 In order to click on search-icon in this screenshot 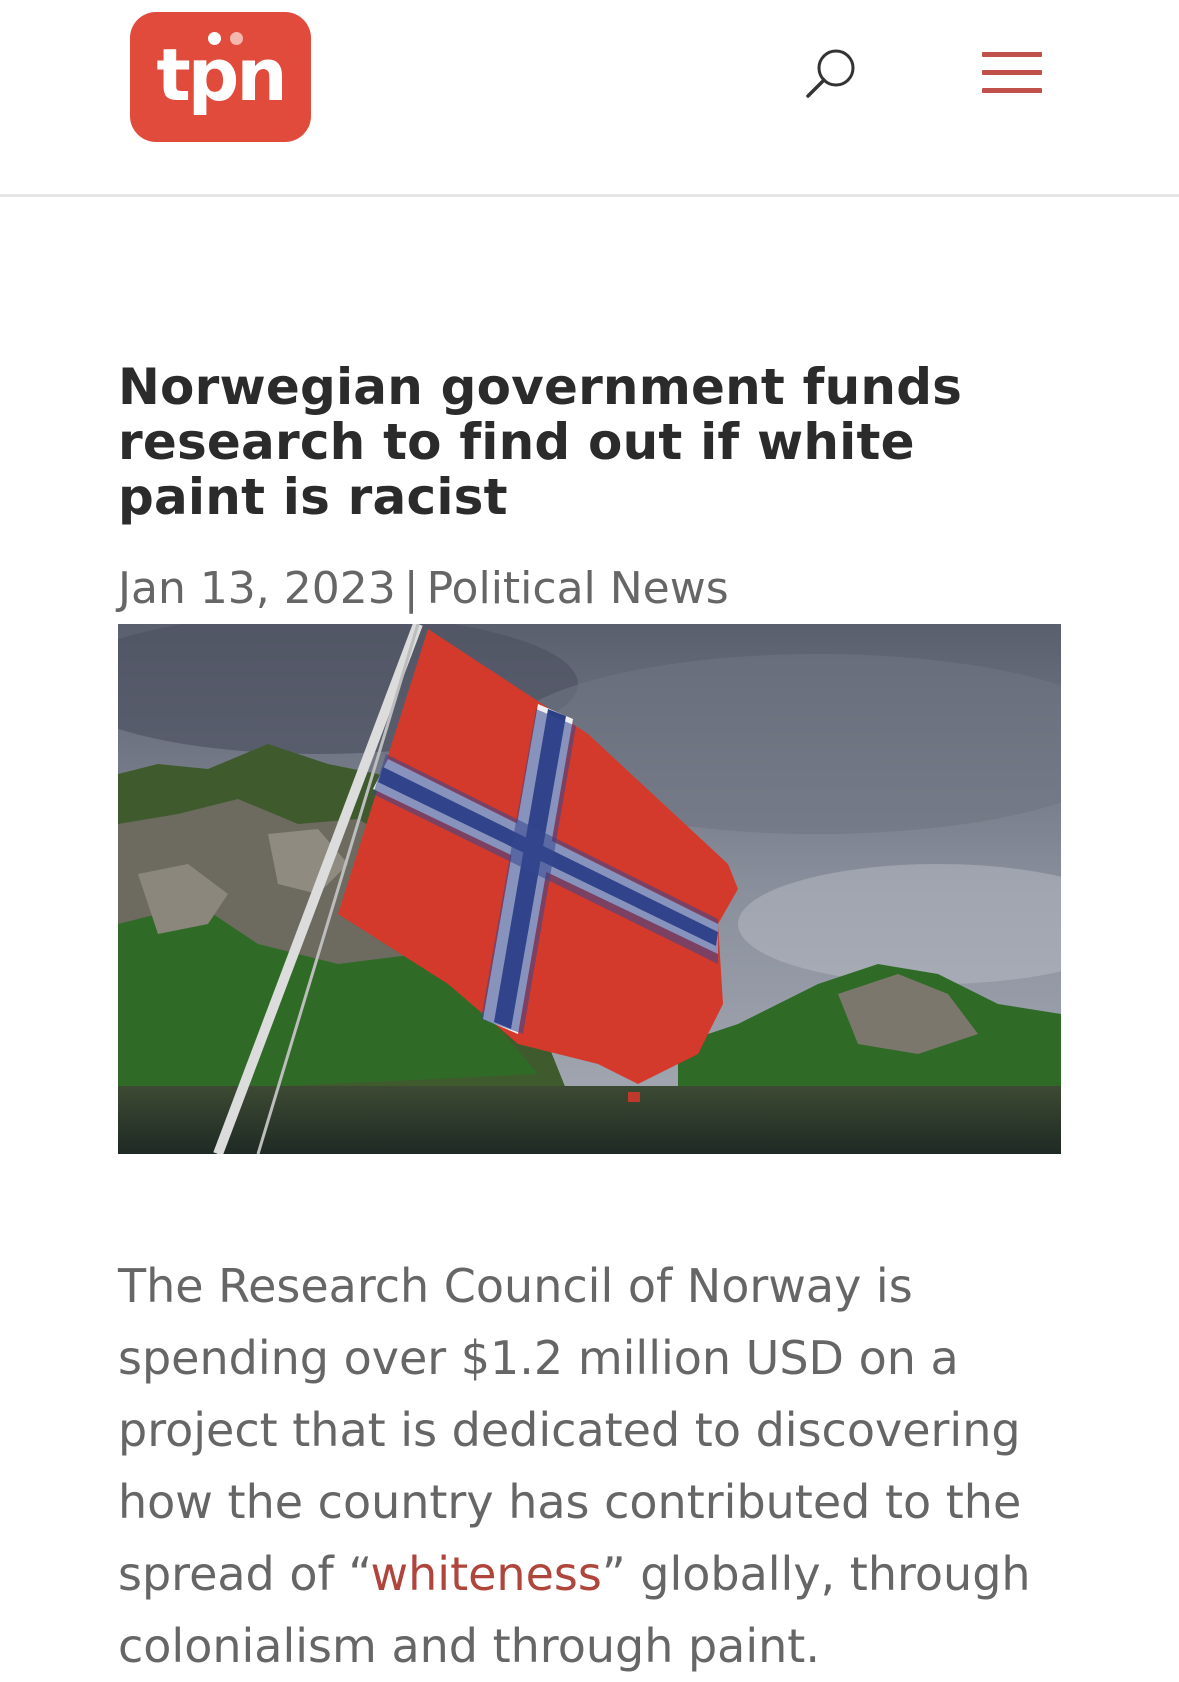, I will do `click(830, 73)`.